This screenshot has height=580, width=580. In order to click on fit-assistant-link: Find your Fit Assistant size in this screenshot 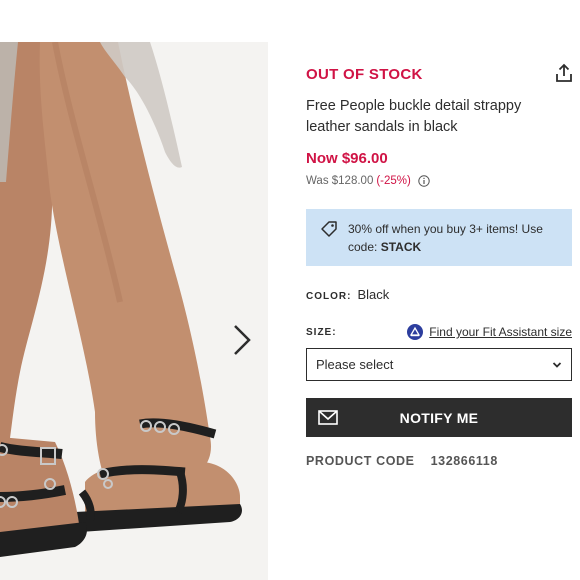, I will do `click(489, 332)`.